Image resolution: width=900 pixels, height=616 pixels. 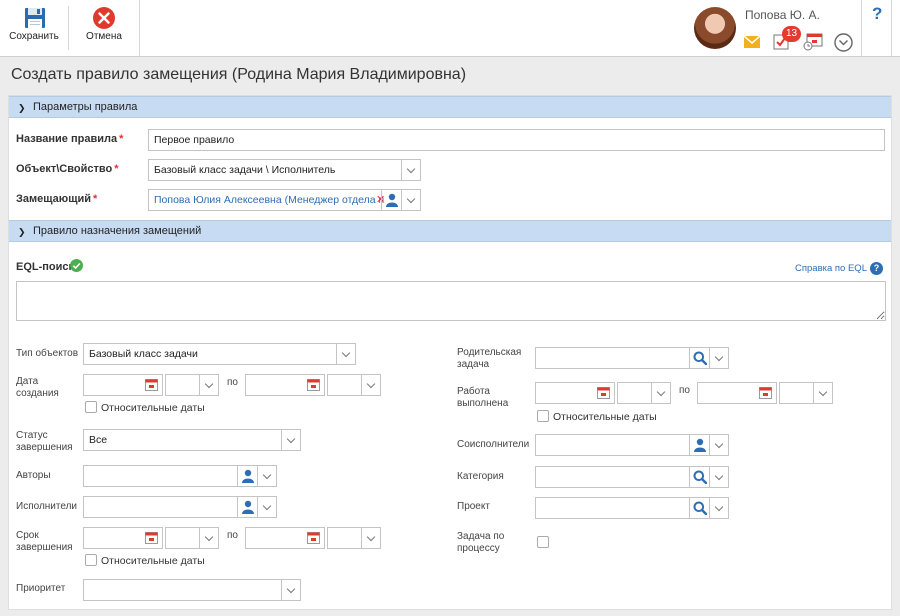 I want to click on parent-task-field, so click(x=632, y=358).